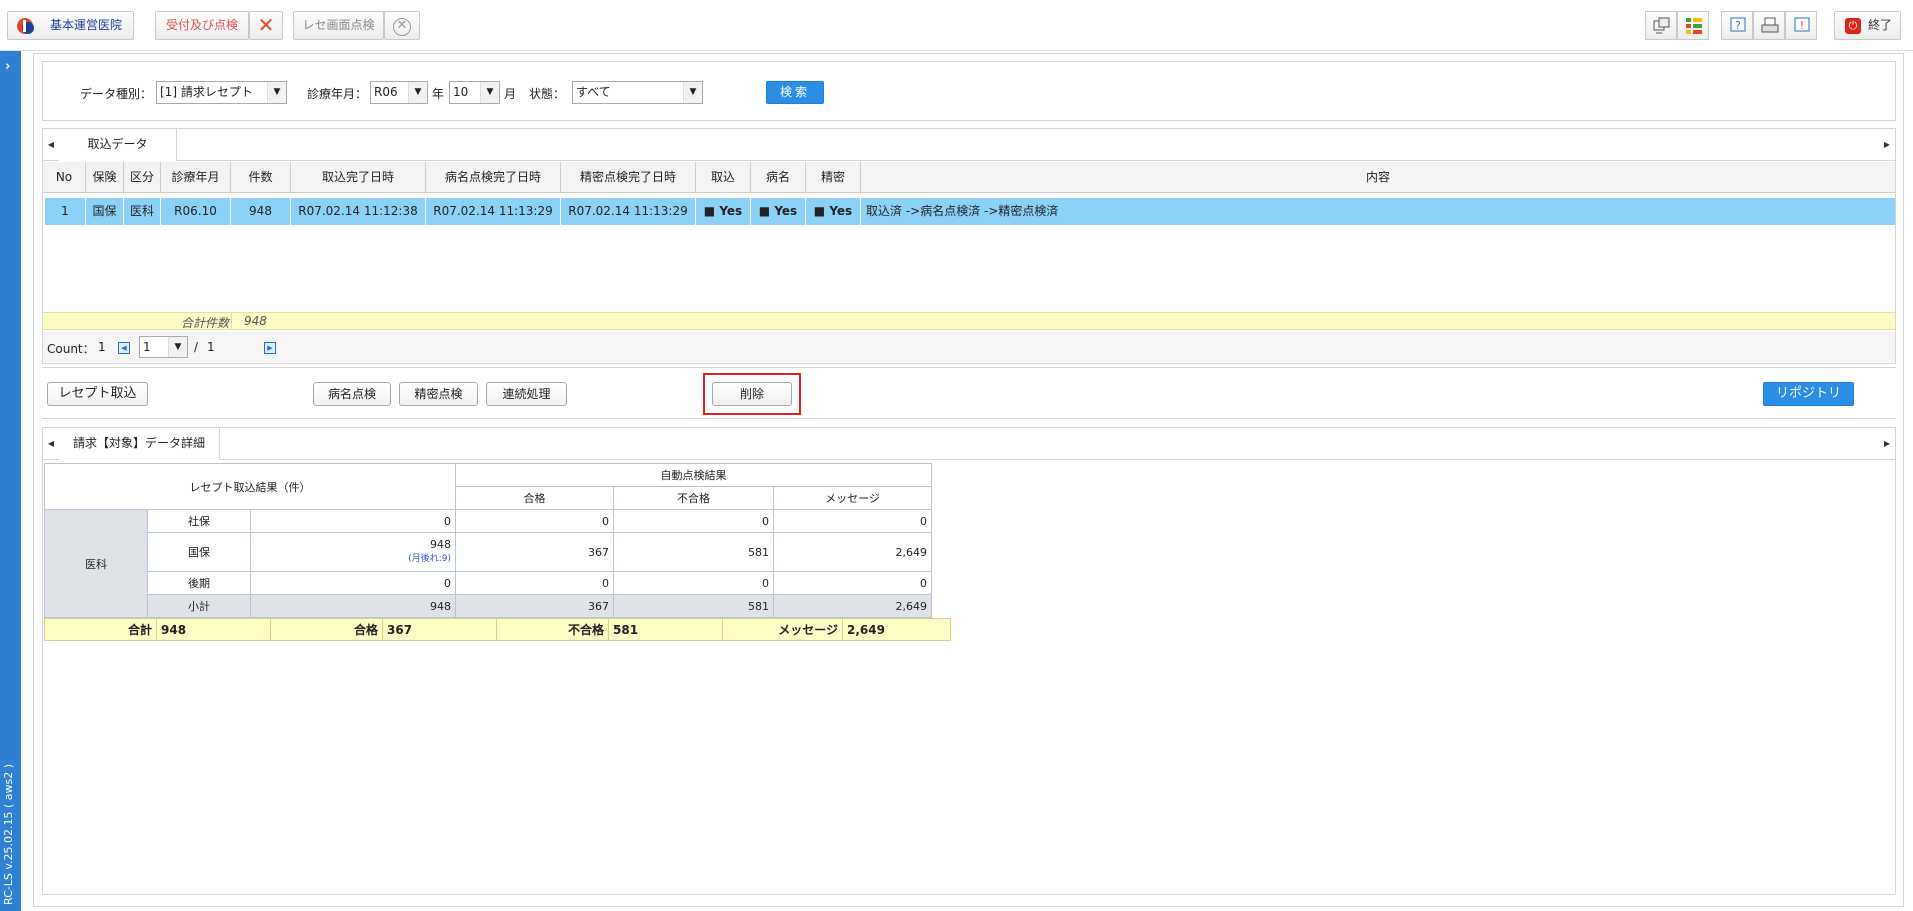 This screenshot has height=911, width=1913. I want to click on exit-button: ⏻ 終了, so click(1867, 25).